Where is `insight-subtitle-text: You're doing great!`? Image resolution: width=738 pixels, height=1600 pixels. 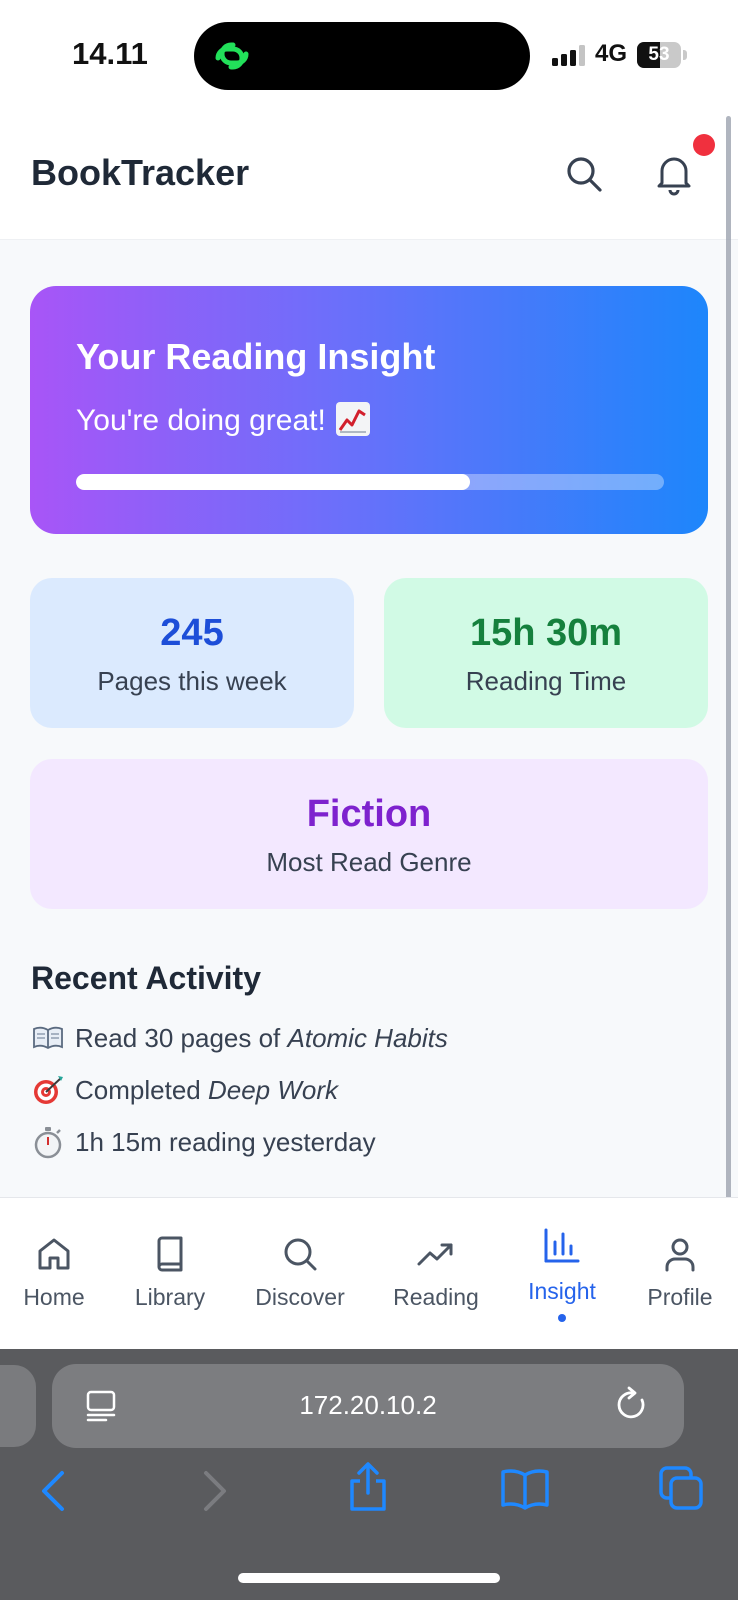 insight-subtitle-text: You're doing great! is located at coordinates (201, 420).